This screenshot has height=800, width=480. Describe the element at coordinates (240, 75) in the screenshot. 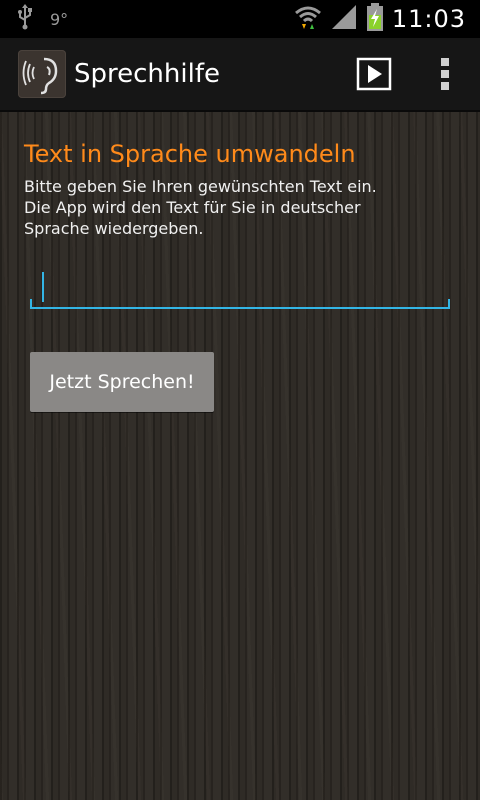

I see `action-bar: Sprechhilfe` at that location.